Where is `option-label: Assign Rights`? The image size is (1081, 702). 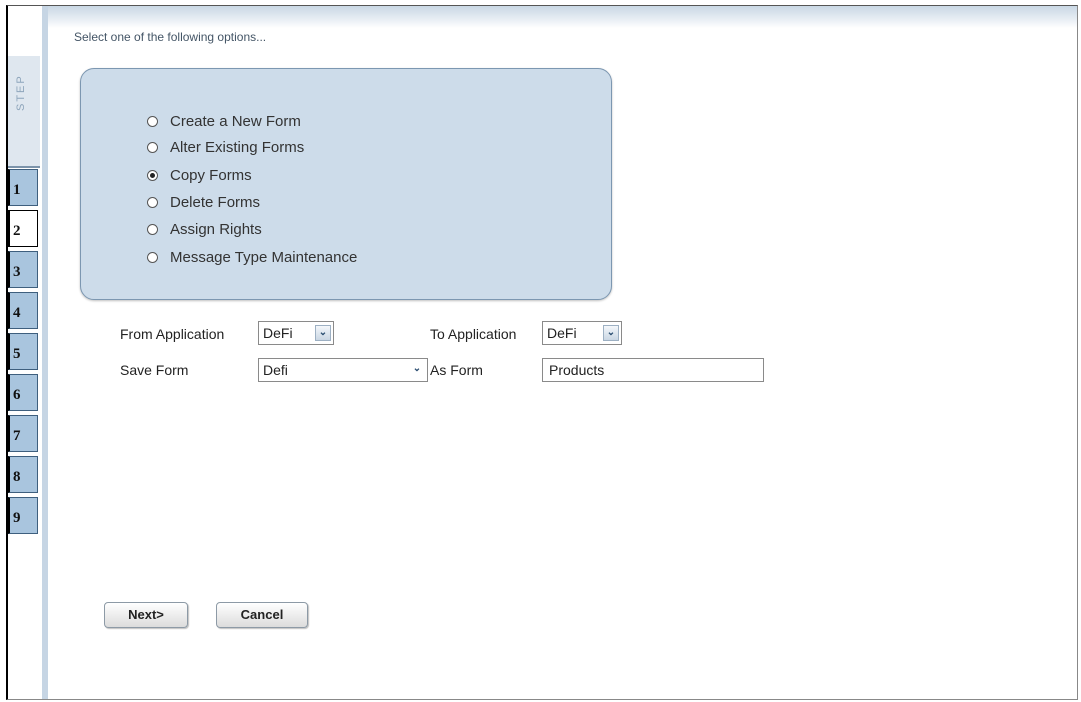
option-label: Assign Rights is located at coordinates (216, 229).